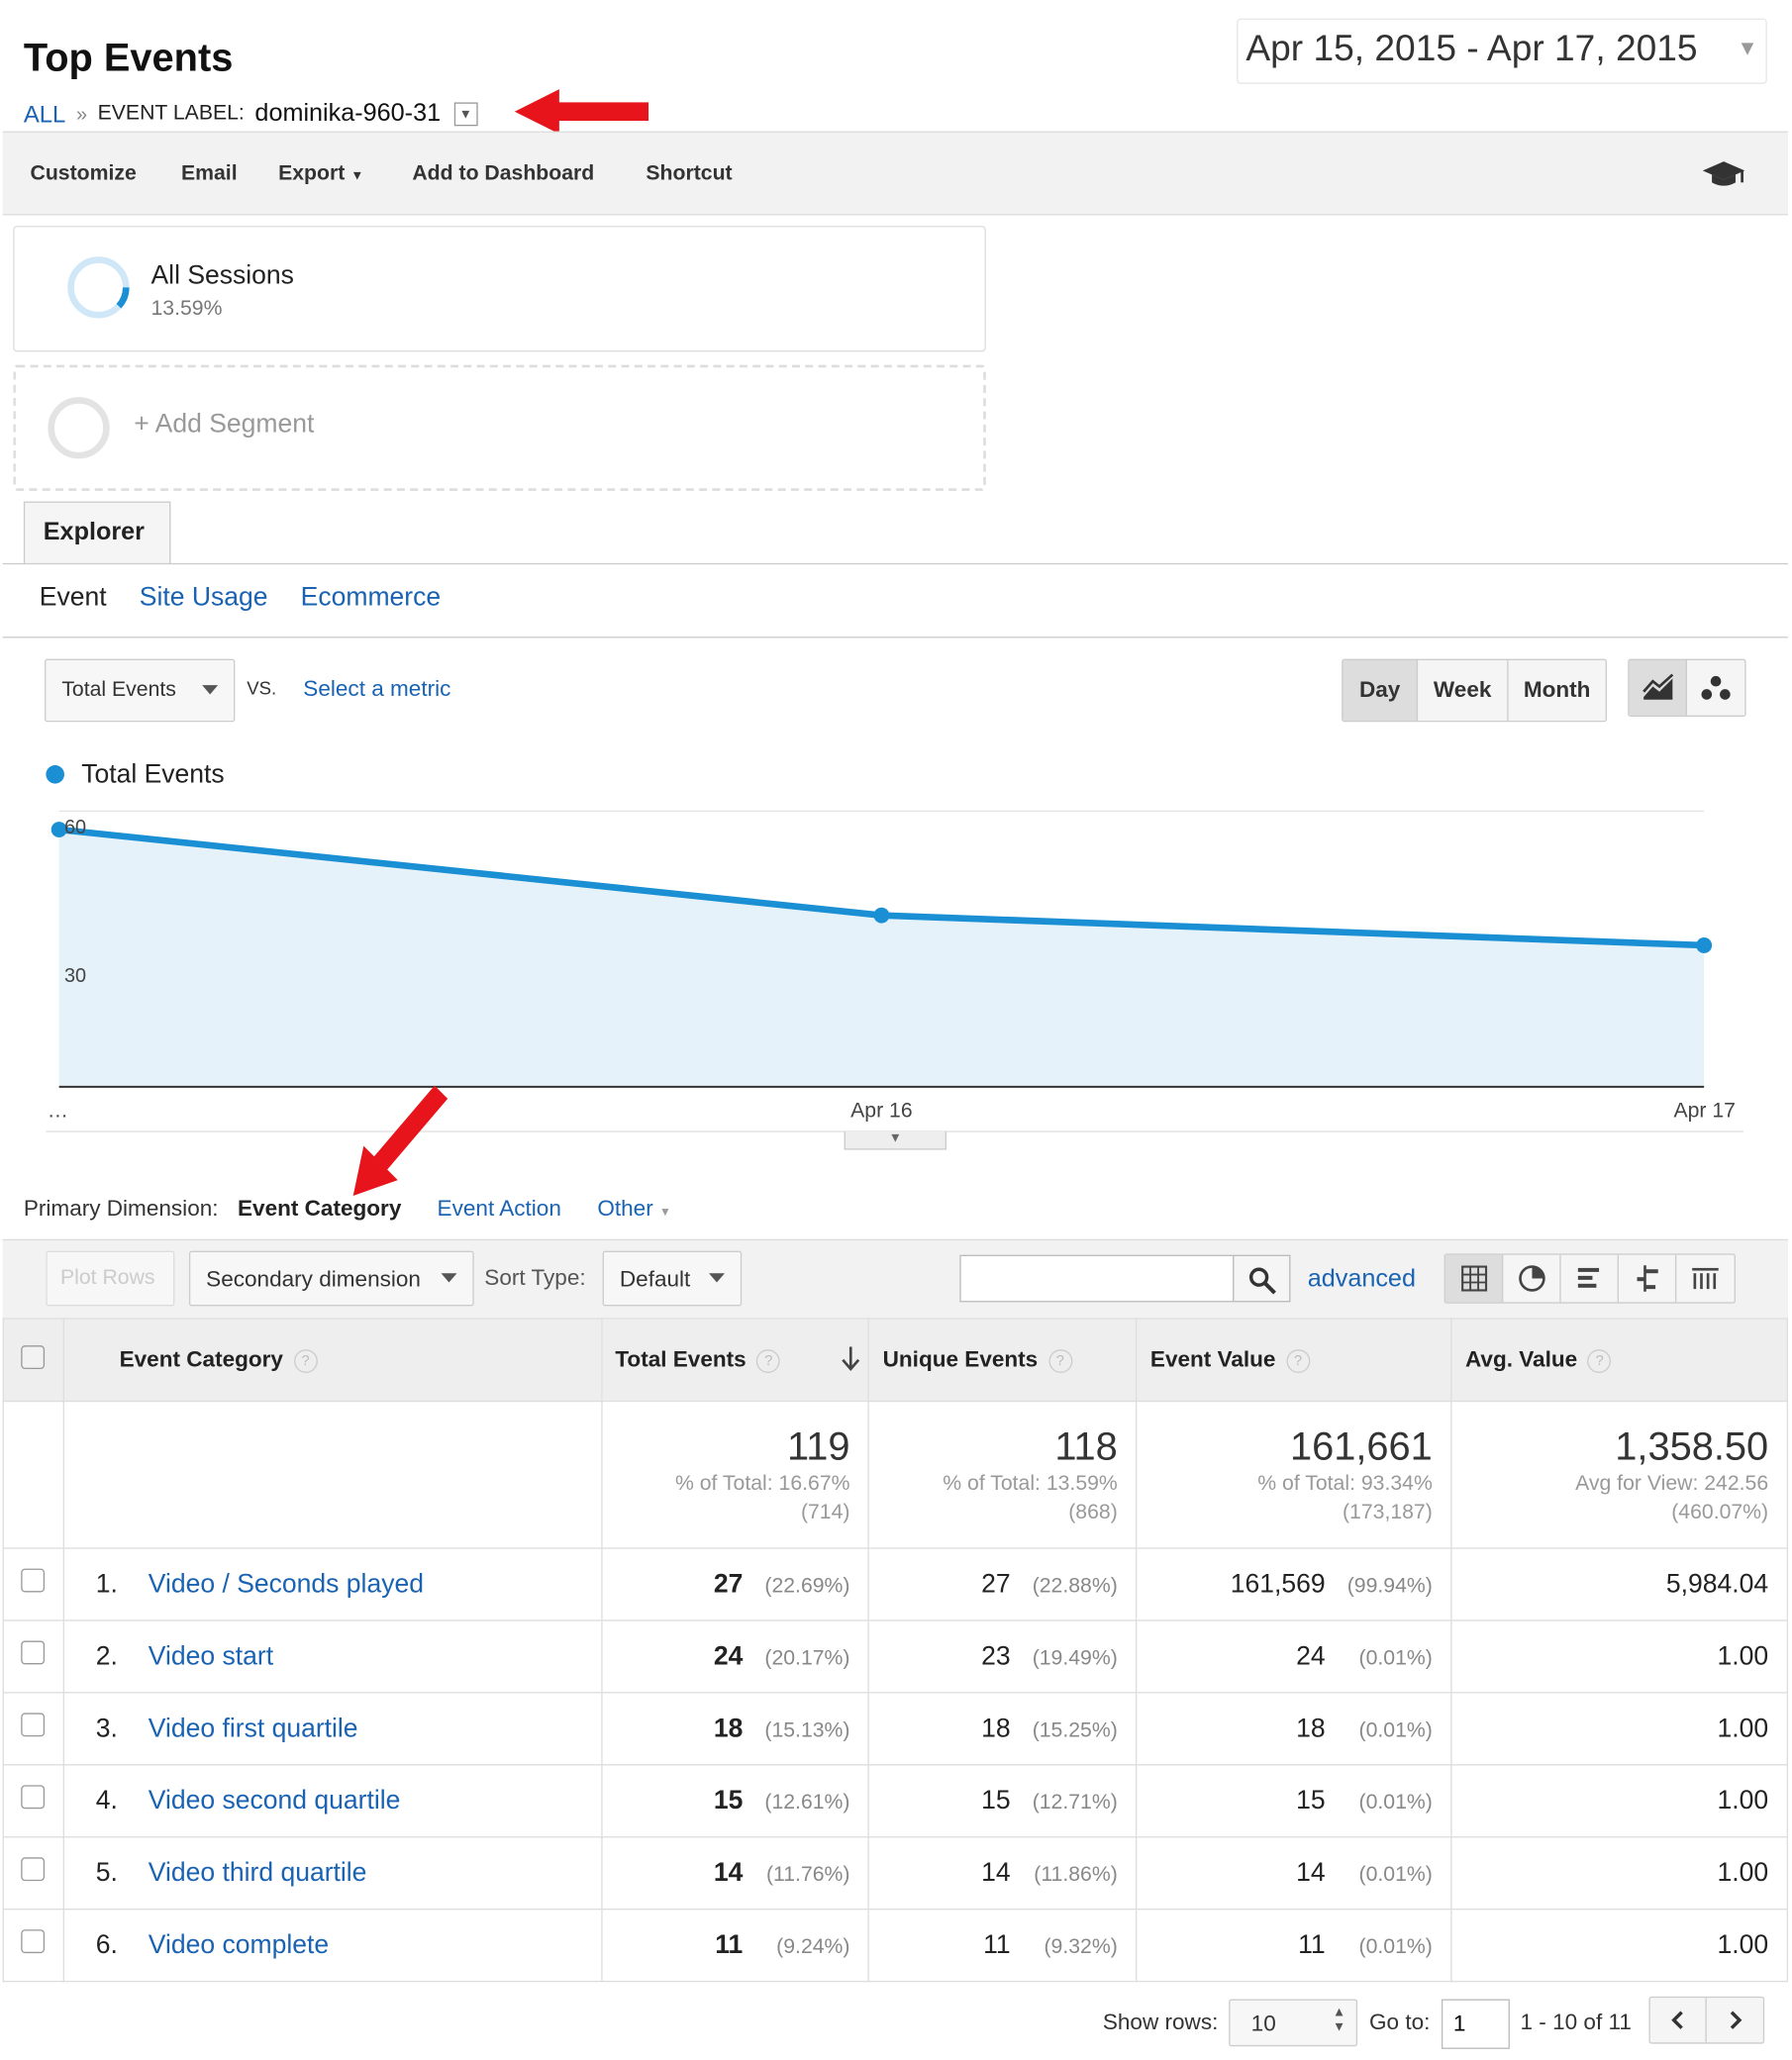  Describe the element at coordinates (110, 1278) in the screenshot. I see `plot-rows-button: Plot Rows` at that location.